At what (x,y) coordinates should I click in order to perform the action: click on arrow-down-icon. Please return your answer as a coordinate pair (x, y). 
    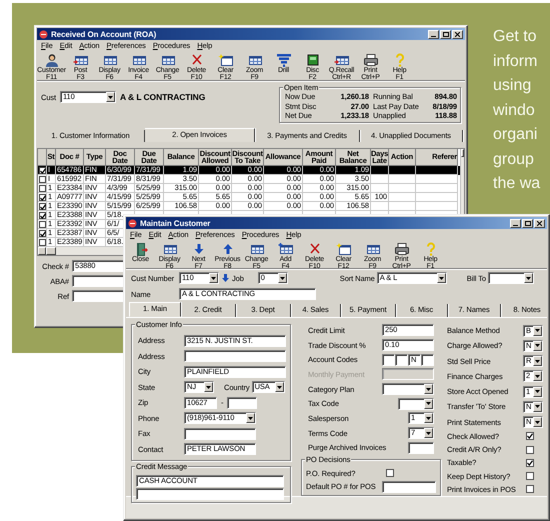
    Looking at the image, I should click on (225, 278).